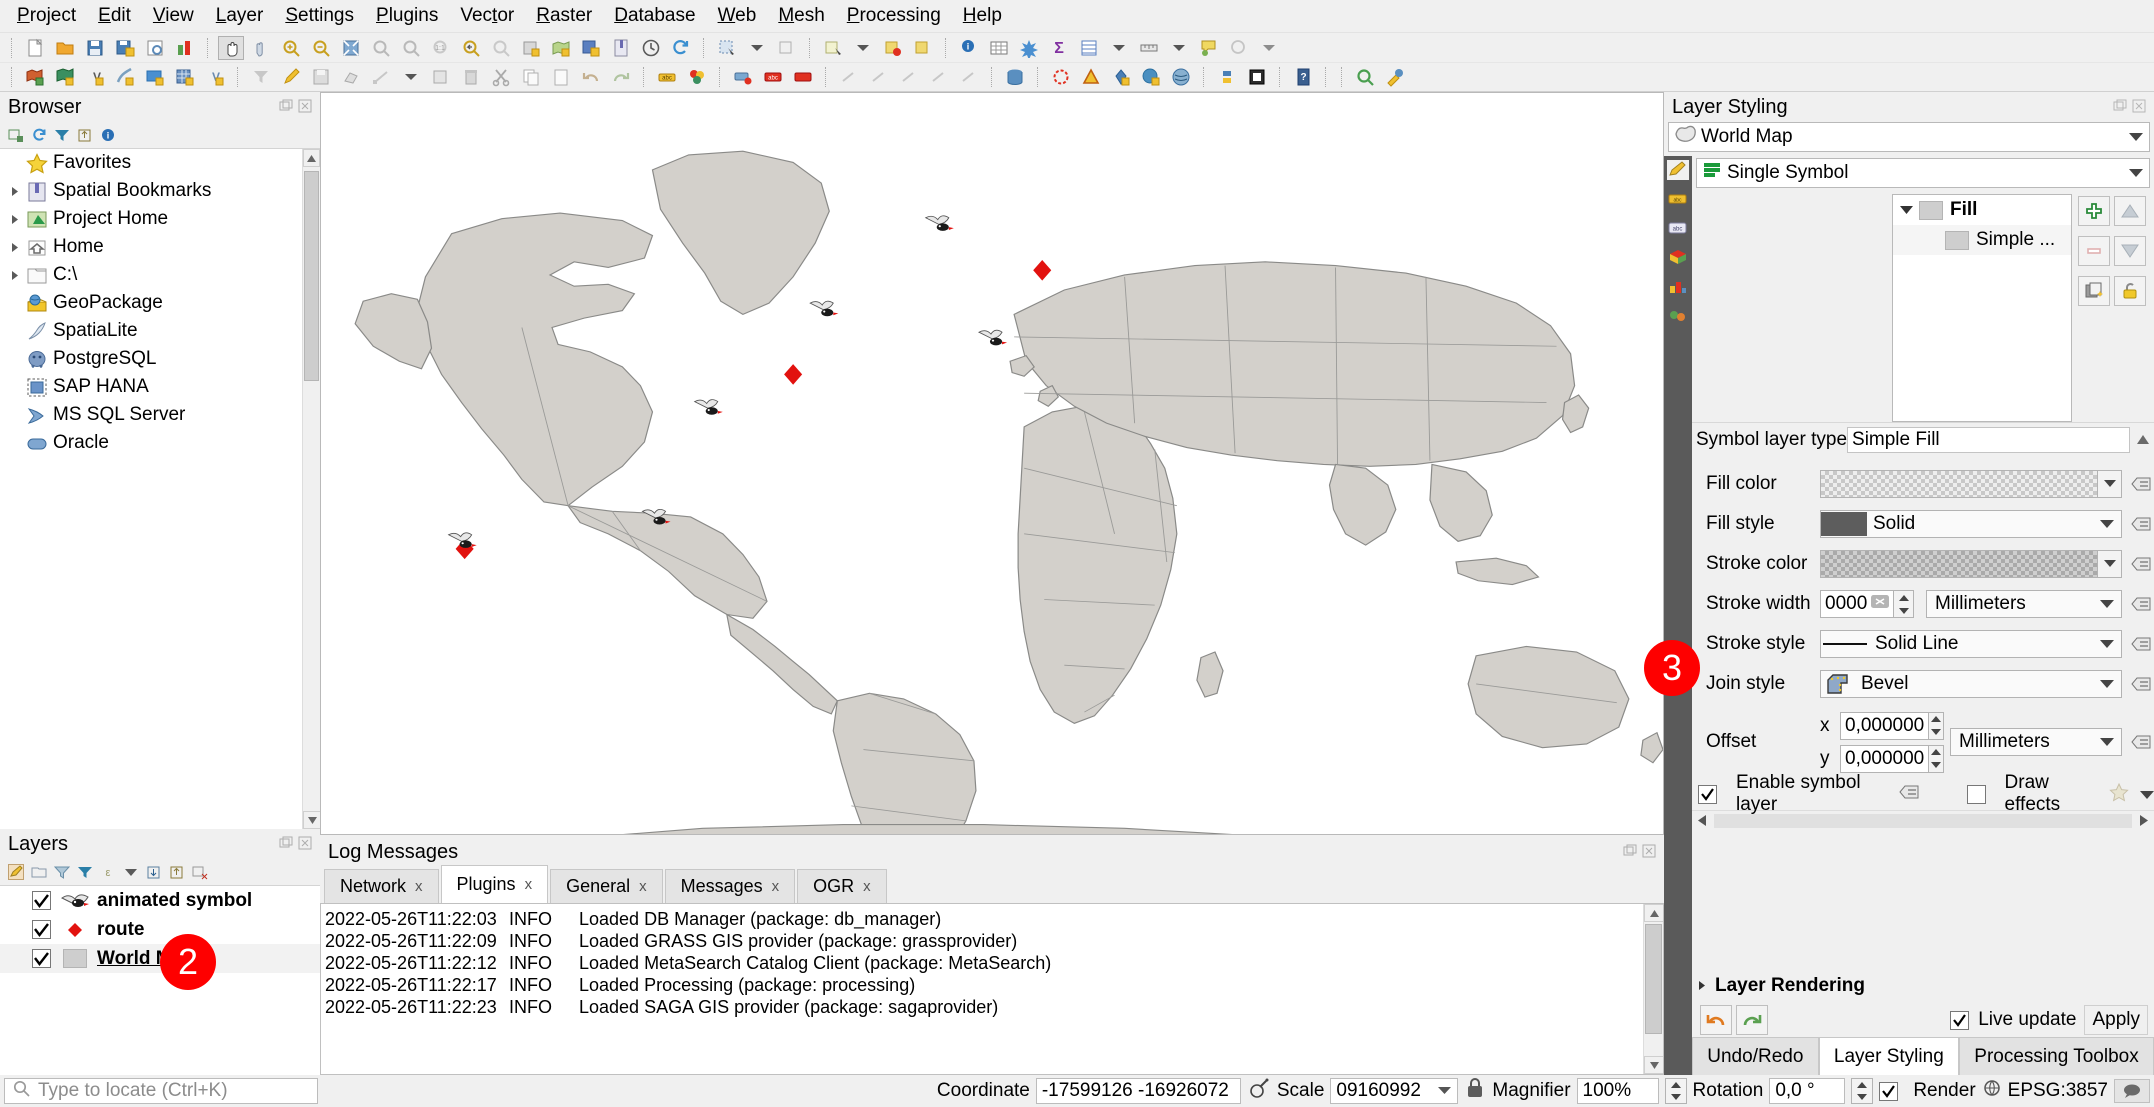 The height and width of the screenshot is (1107, 2154). Describe the element at coordinates (743, 77) in the screenshot. I see `pin-labels-icon` at that location.